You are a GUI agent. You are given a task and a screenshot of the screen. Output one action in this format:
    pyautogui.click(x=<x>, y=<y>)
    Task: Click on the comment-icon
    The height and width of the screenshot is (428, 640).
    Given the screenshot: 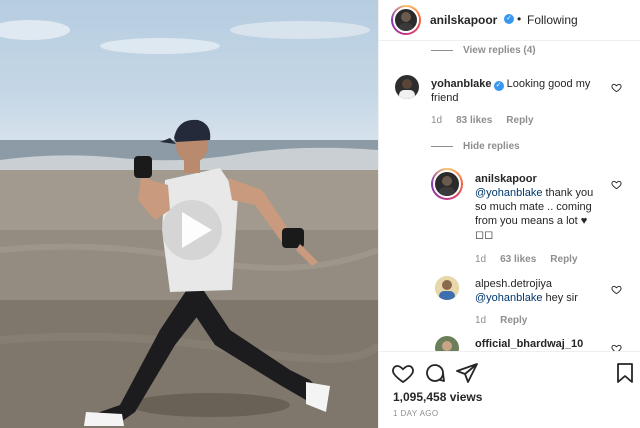 What is the action you would take?
    pyautogui.click(x=435, y=373)
    